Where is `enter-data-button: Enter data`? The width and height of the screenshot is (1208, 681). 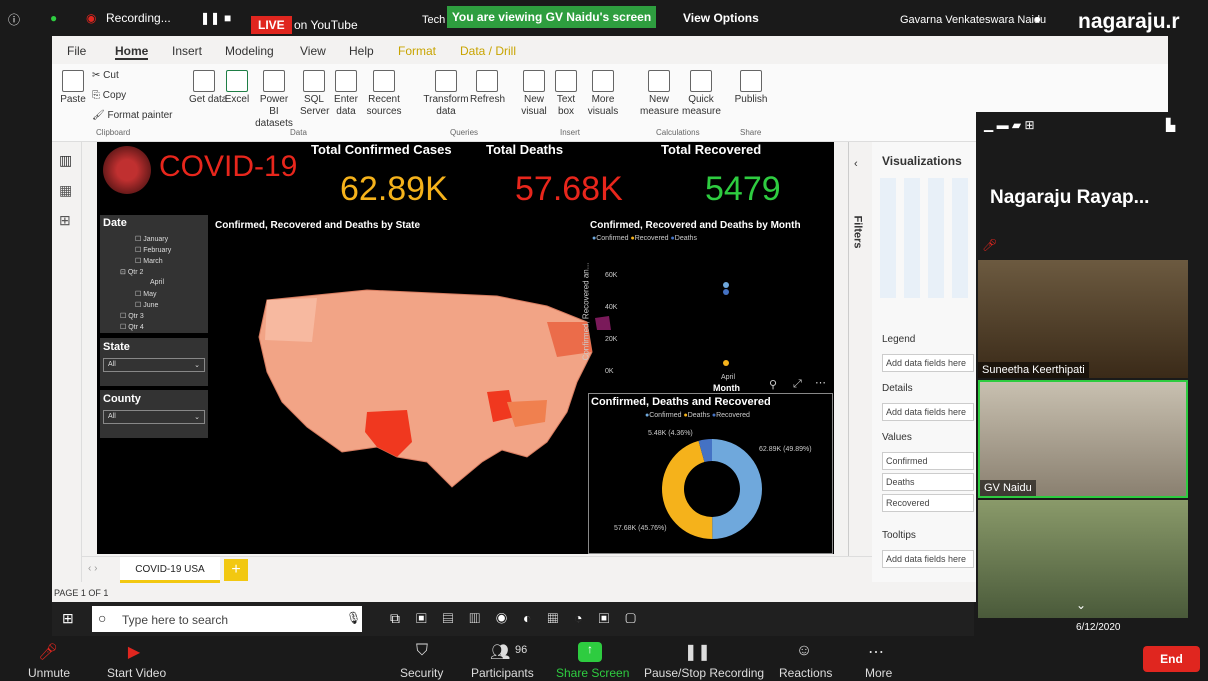 enter-data-button: Enter data is located at coordinates (346, 94).